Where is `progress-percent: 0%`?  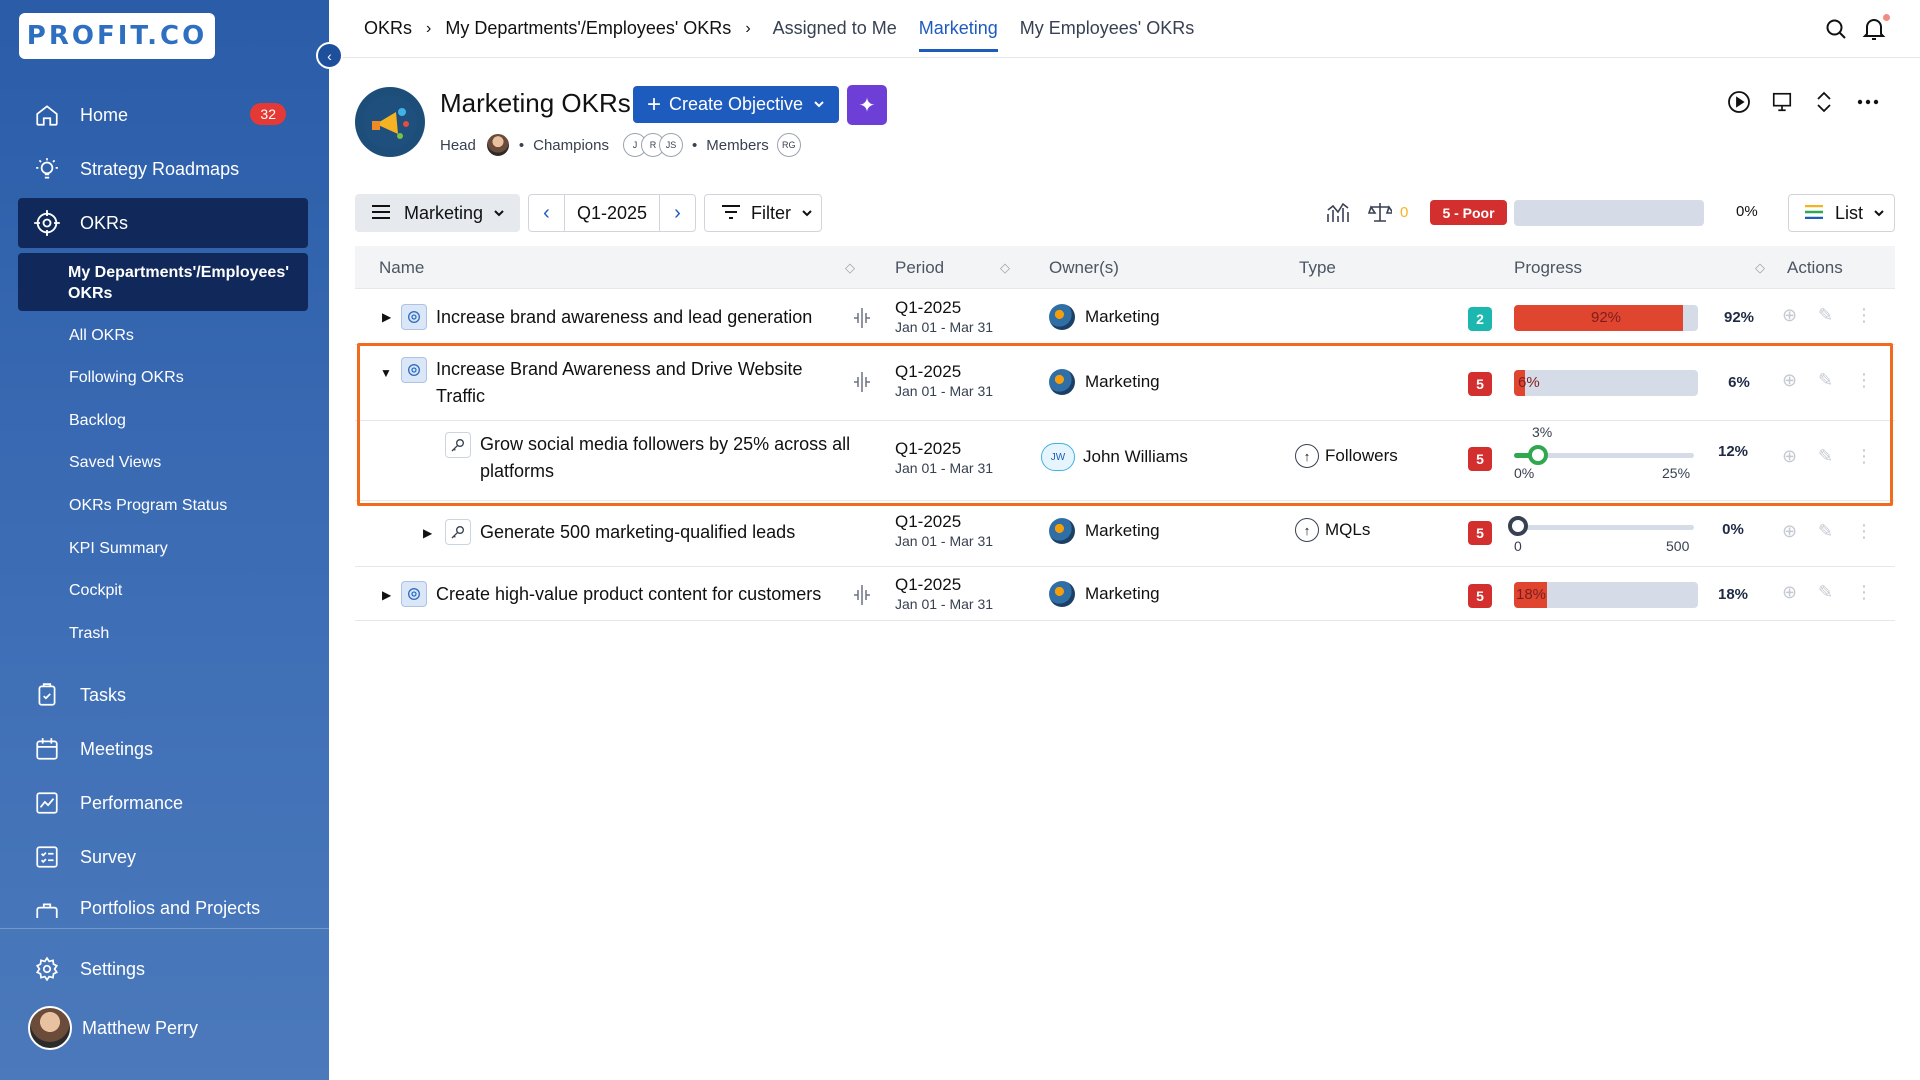
progress-percent: 0% is located at coordinates (1733, 529).